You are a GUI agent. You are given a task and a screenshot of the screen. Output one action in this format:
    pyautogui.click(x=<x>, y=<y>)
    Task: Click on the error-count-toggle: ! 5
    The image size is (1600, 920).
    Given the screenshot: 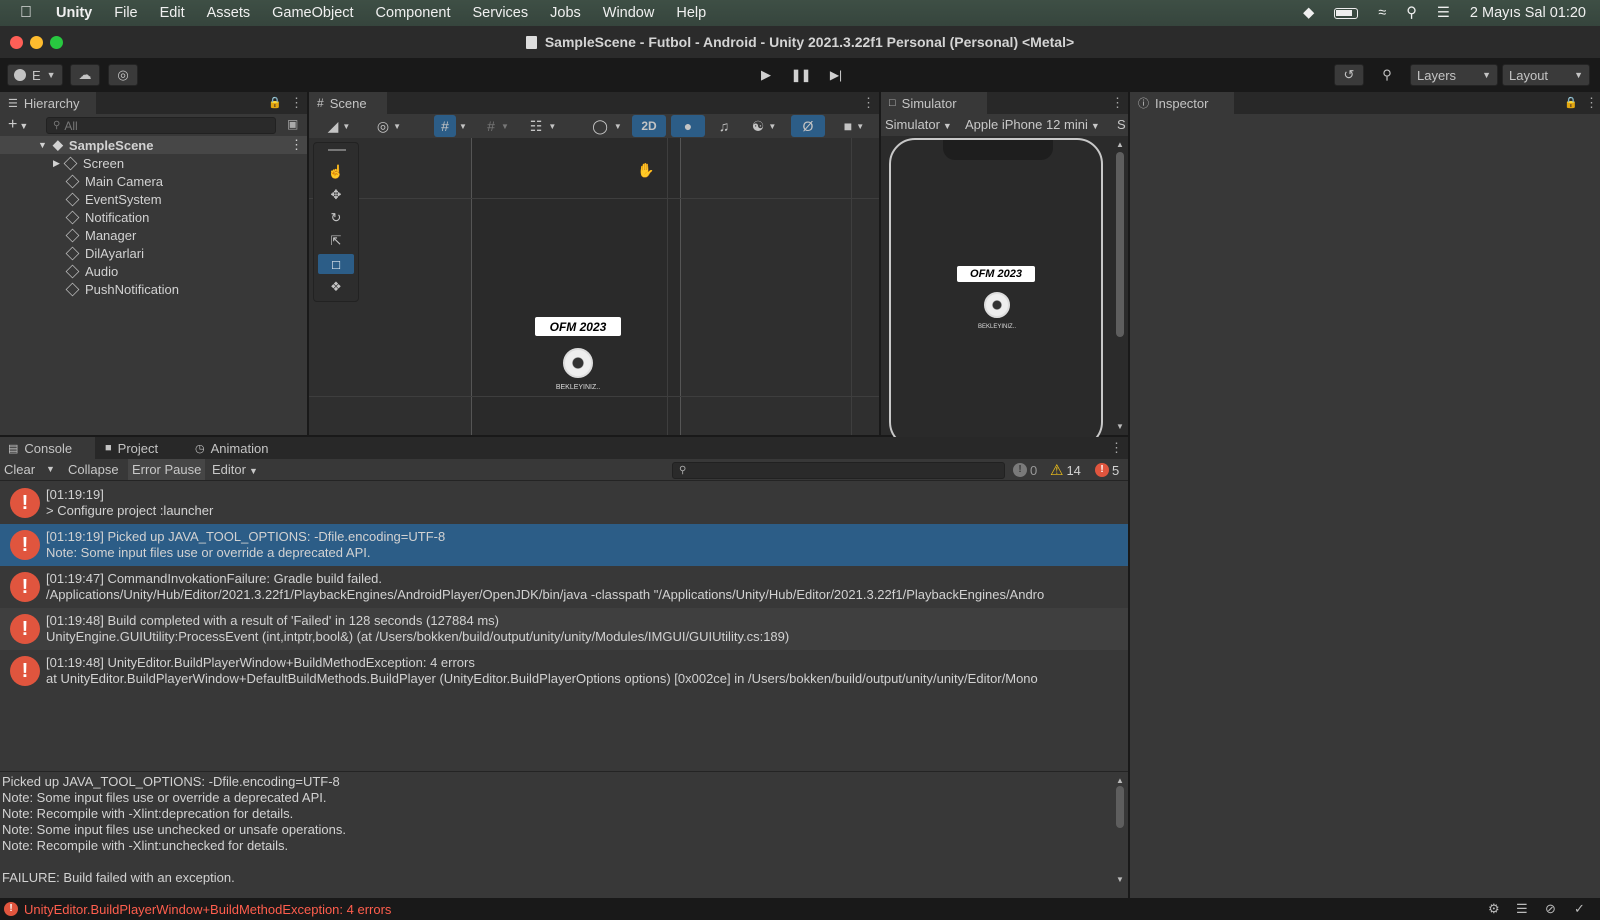 What is the action you would take?
    pyautogui.click(x=1111, y=470)
    